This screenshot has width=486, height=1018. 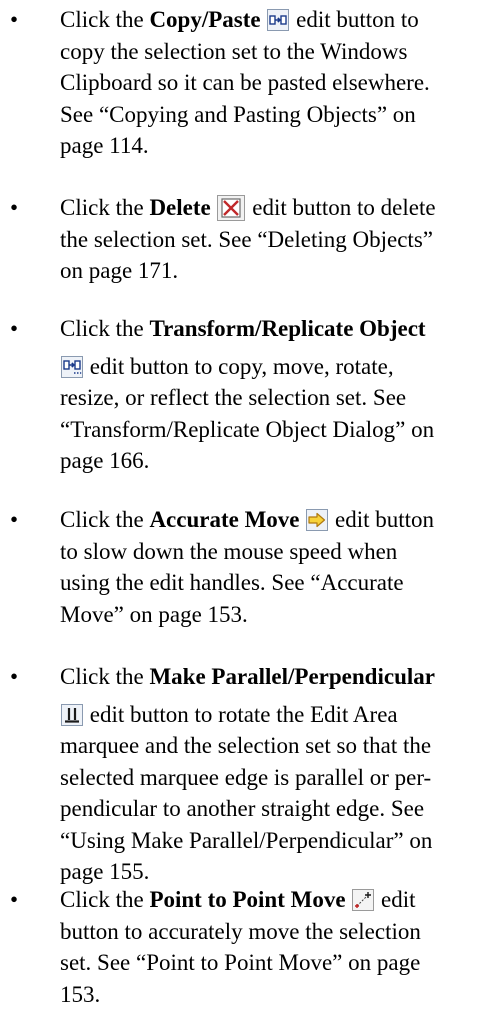 I want to click on item-text-line: edit button to rotate the Edit Area, so click(x=241, y=714).